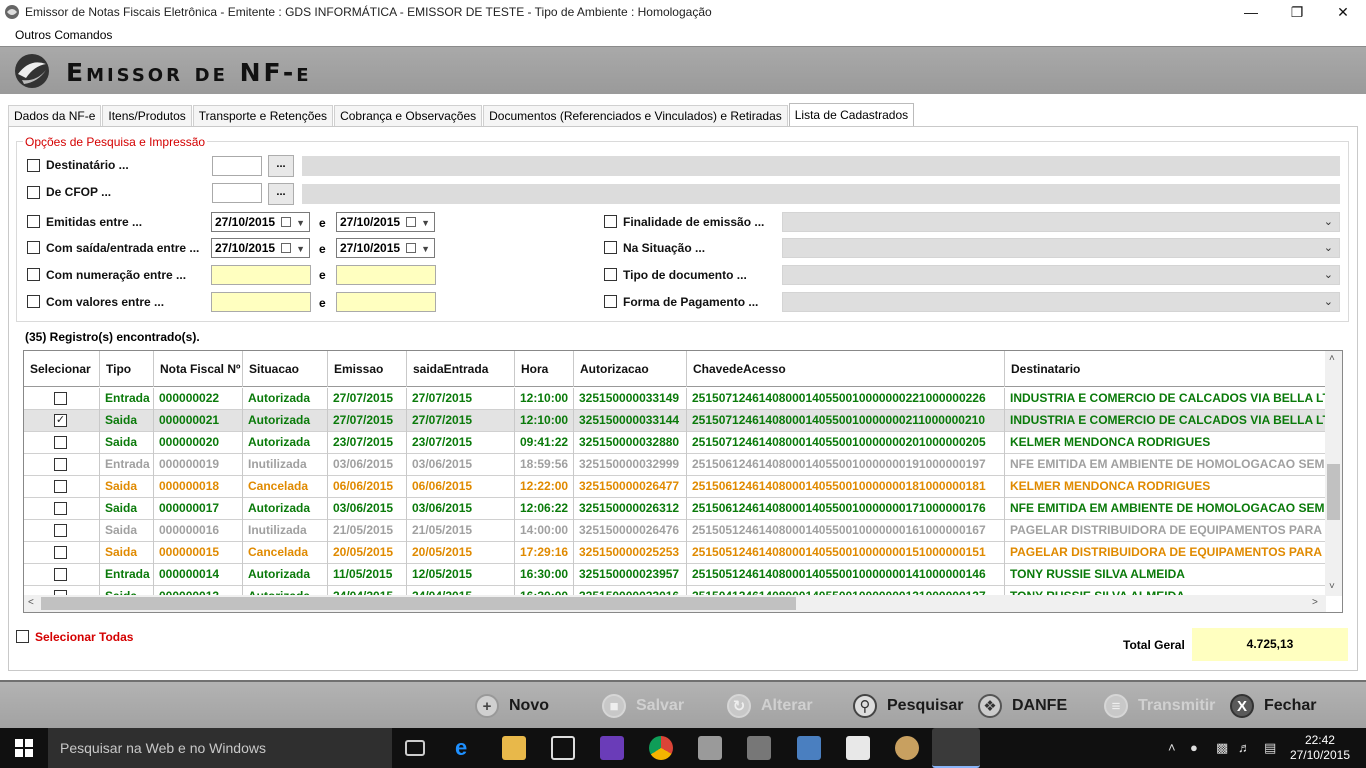 The width and height of the screenshot is (1366, 768). Describe the element at coordinates (1061, 302) in the screenshot. I see `forma-pagamento-select: ⌄` at that location.